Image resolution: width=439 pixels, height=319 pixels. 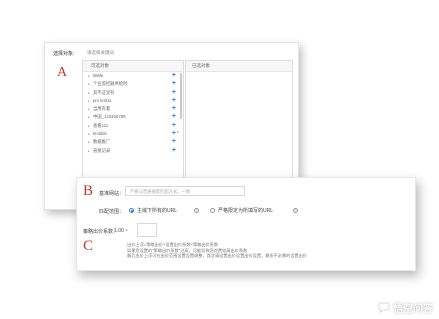 I want to click on list-item-label: pm test11, so click(x=102, y=100).